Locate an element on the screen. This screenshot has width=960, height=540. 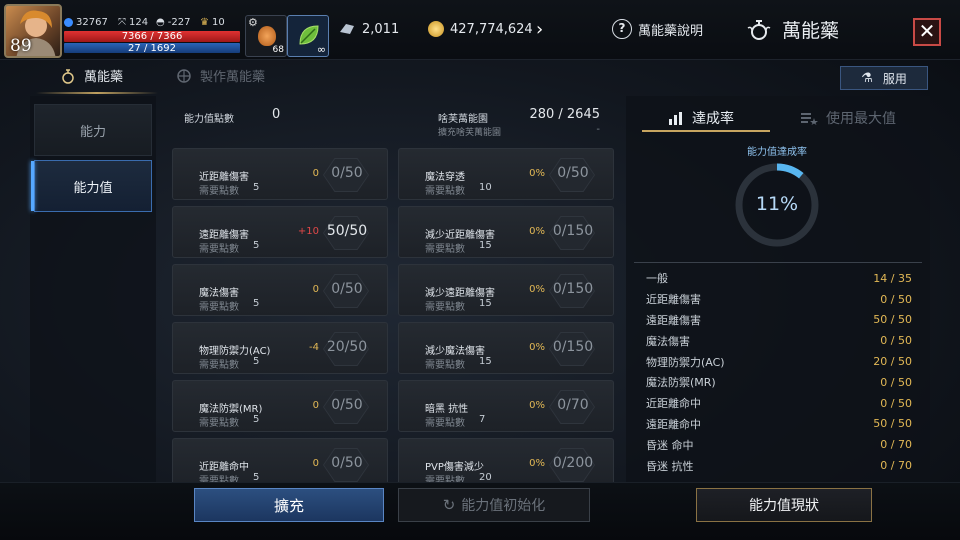
stat-name: PVP傷害減少 is located at coordinates (454, 467).